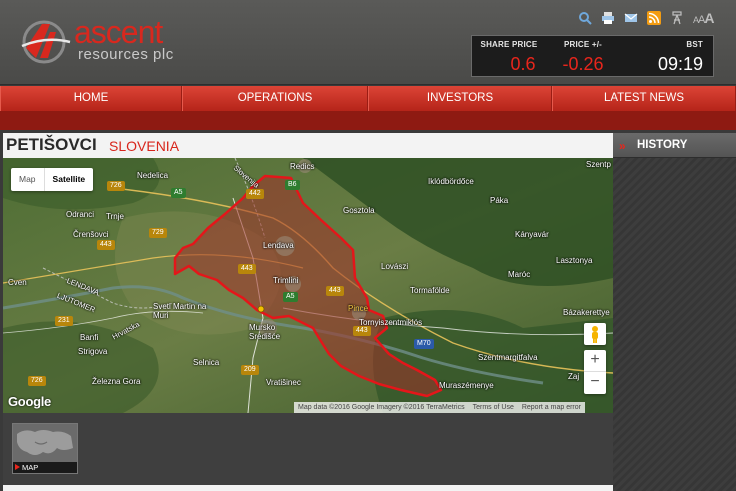  Describe the element at coordinates (662, 145) in the screenshot. I see `sidebar-history-title: HISTORY` at that location.